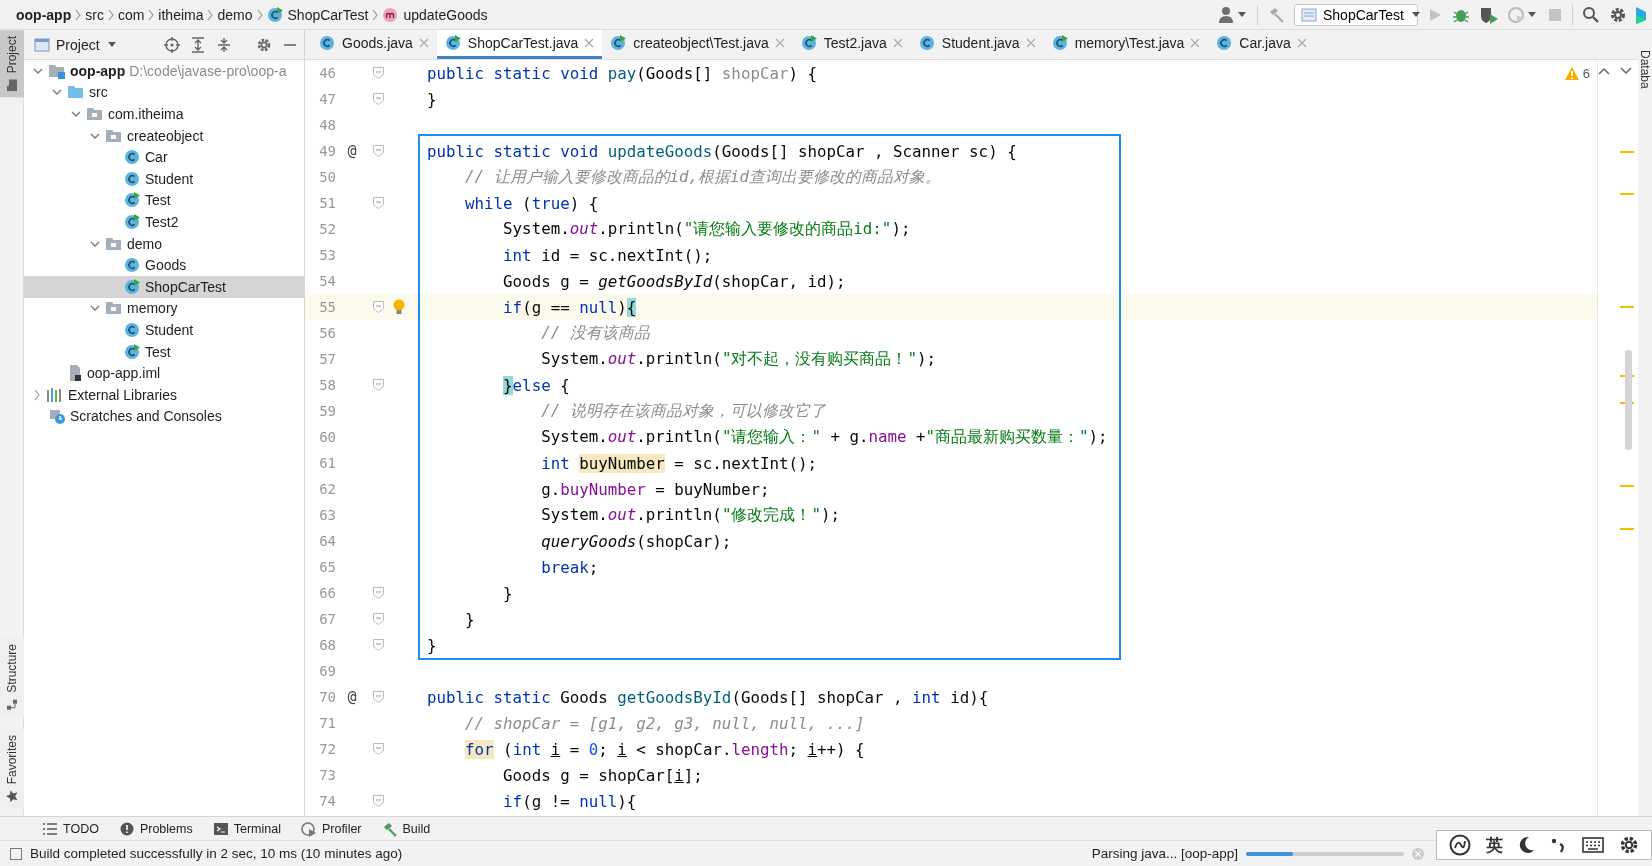 The width and height of the screenshot is (1652, 866). Describe the element at coordinates (1645, 59) in the screenshot. I see `tool-window-tab: Databa` at that location.